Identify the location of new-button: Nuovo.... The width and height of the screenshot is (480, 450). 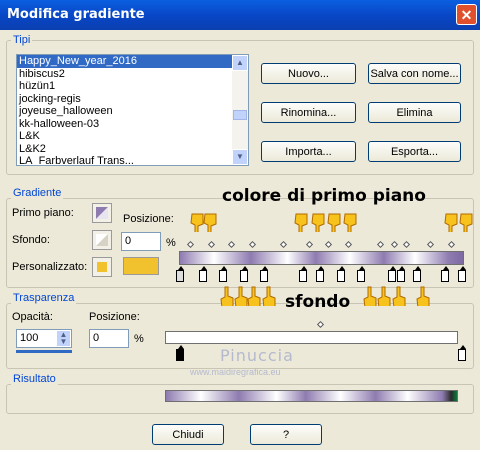
(308, 73).